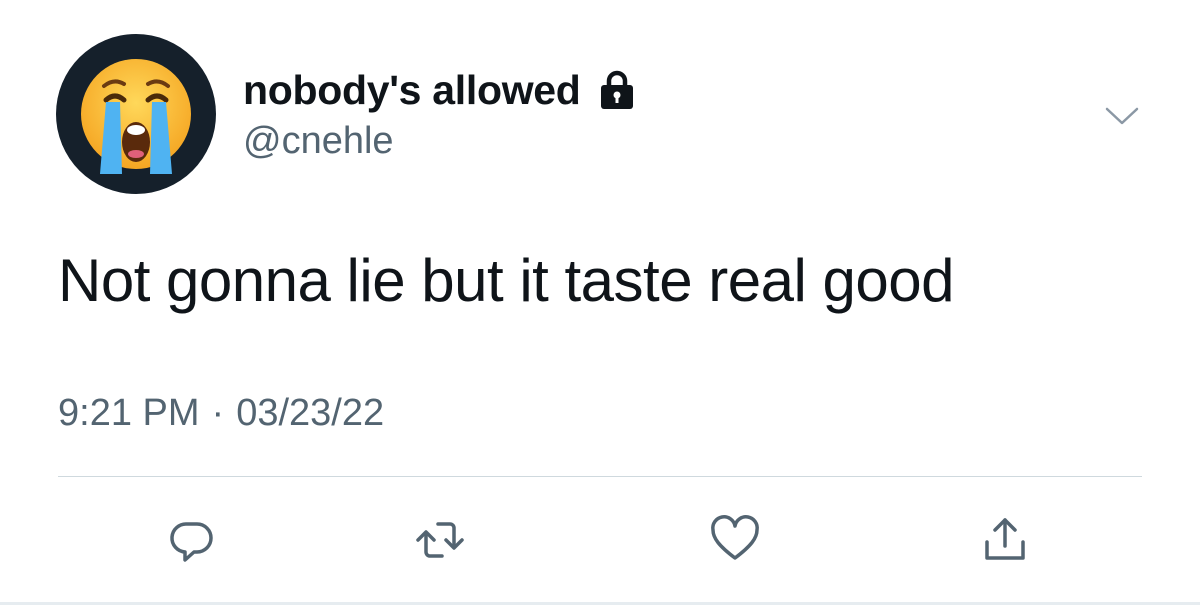 This screenshot has width=1200, height=605. I want to click on share-icon, so click(1005, 539).